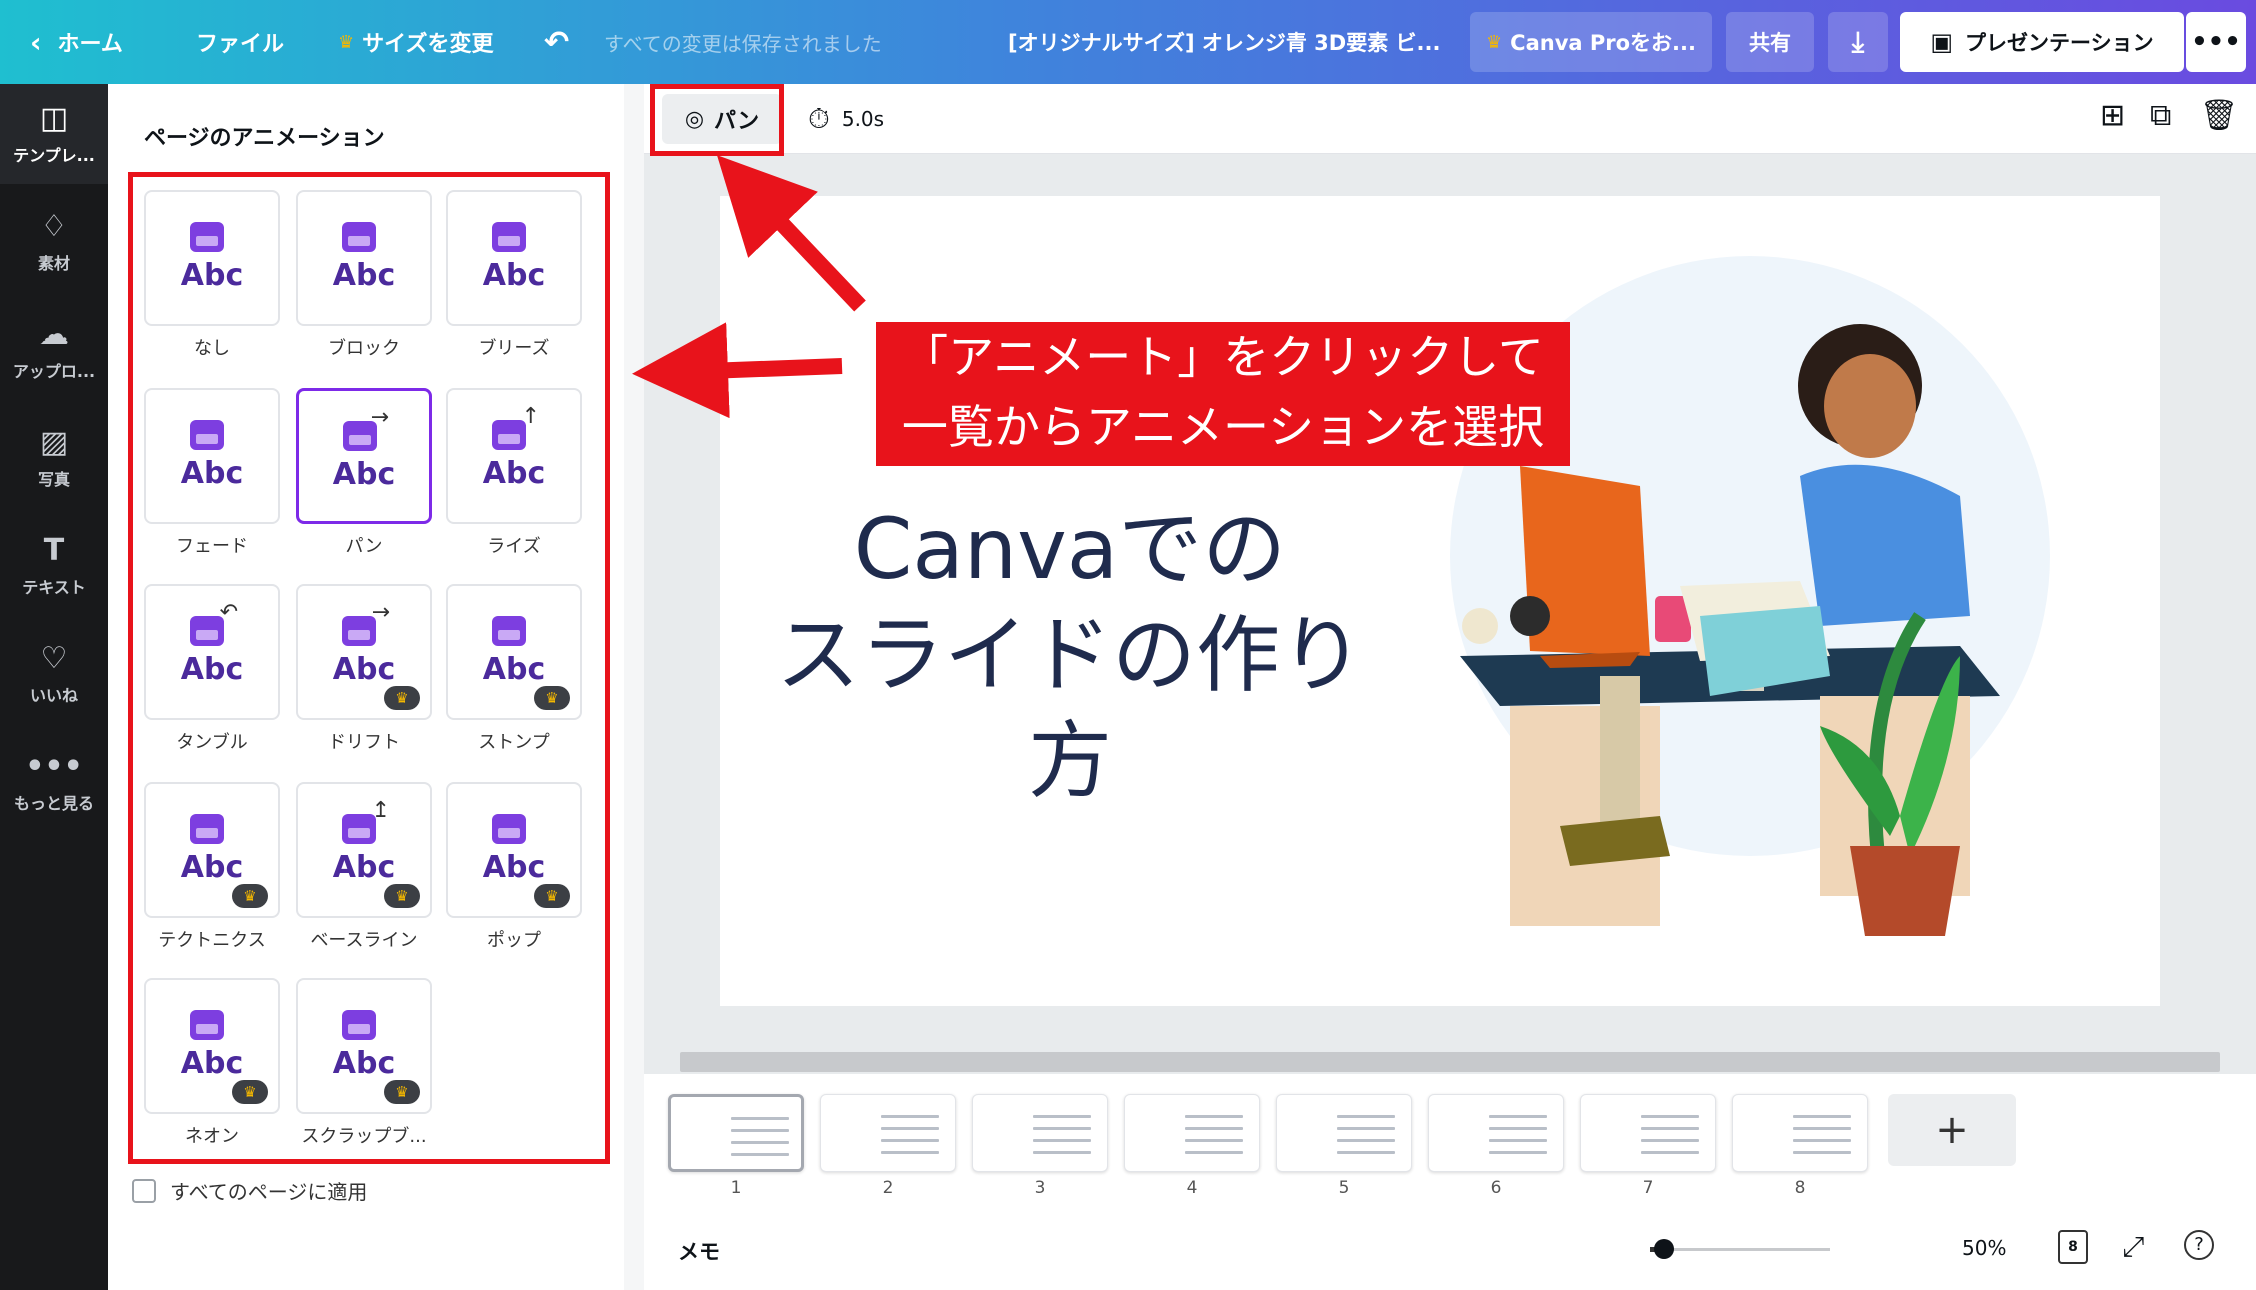 The width and height of the screenshot is (2256, 1290). I want to click on add-page-icon: ⊞, so click(2112, 115).